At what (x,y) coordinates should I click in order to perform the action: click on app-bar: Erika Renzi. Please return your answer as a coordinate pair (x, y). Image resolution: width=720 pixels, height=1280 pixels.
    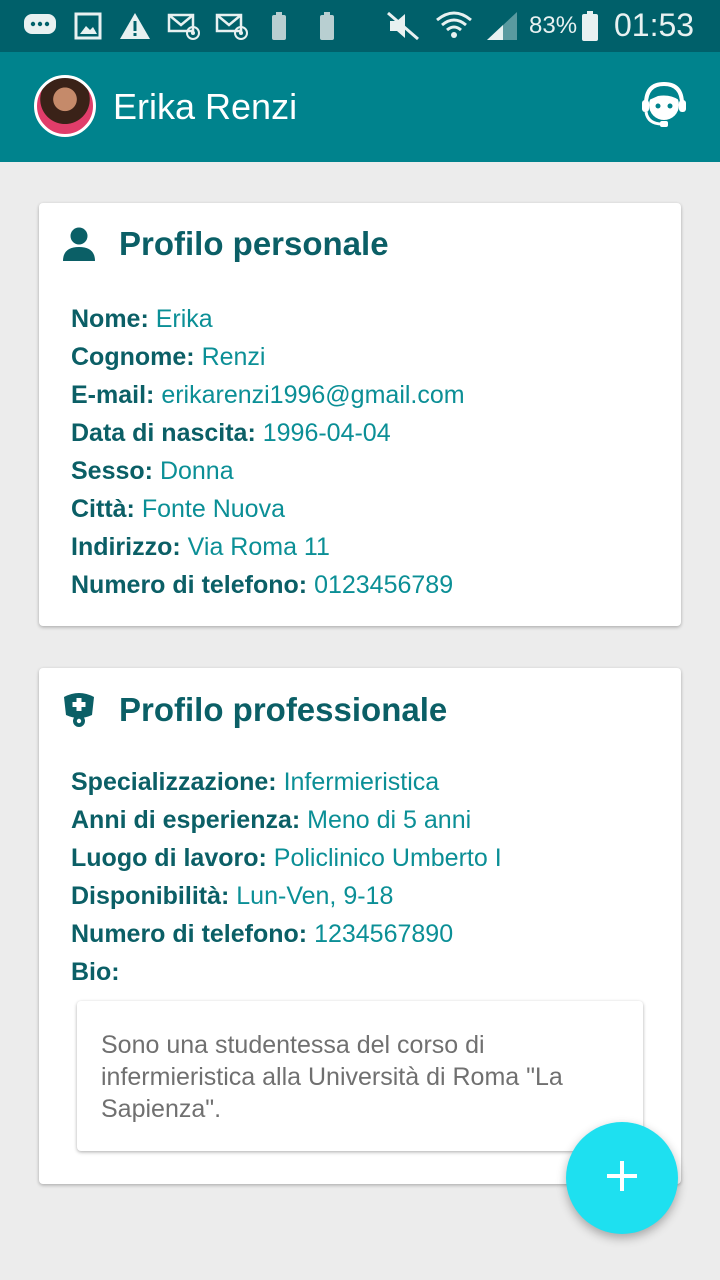
    Looking at the image, I should click on (360, 107).